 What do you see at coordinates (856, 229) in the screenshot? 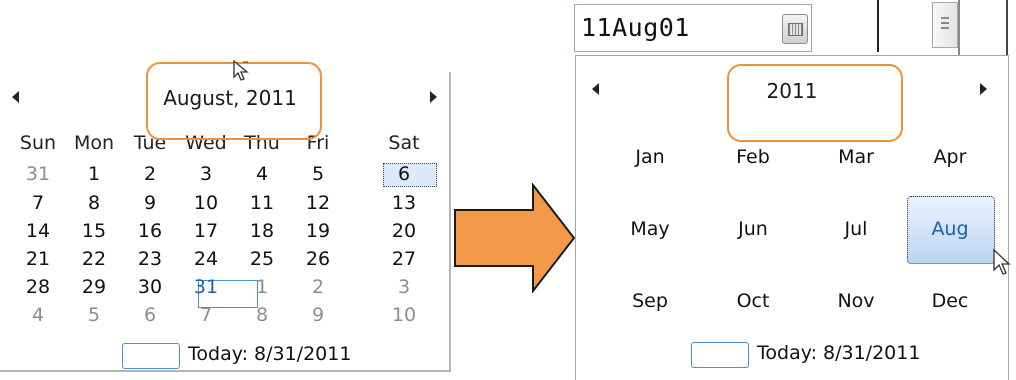
I see `month-cell-jul: Jul` at bounding box center [856, 229].